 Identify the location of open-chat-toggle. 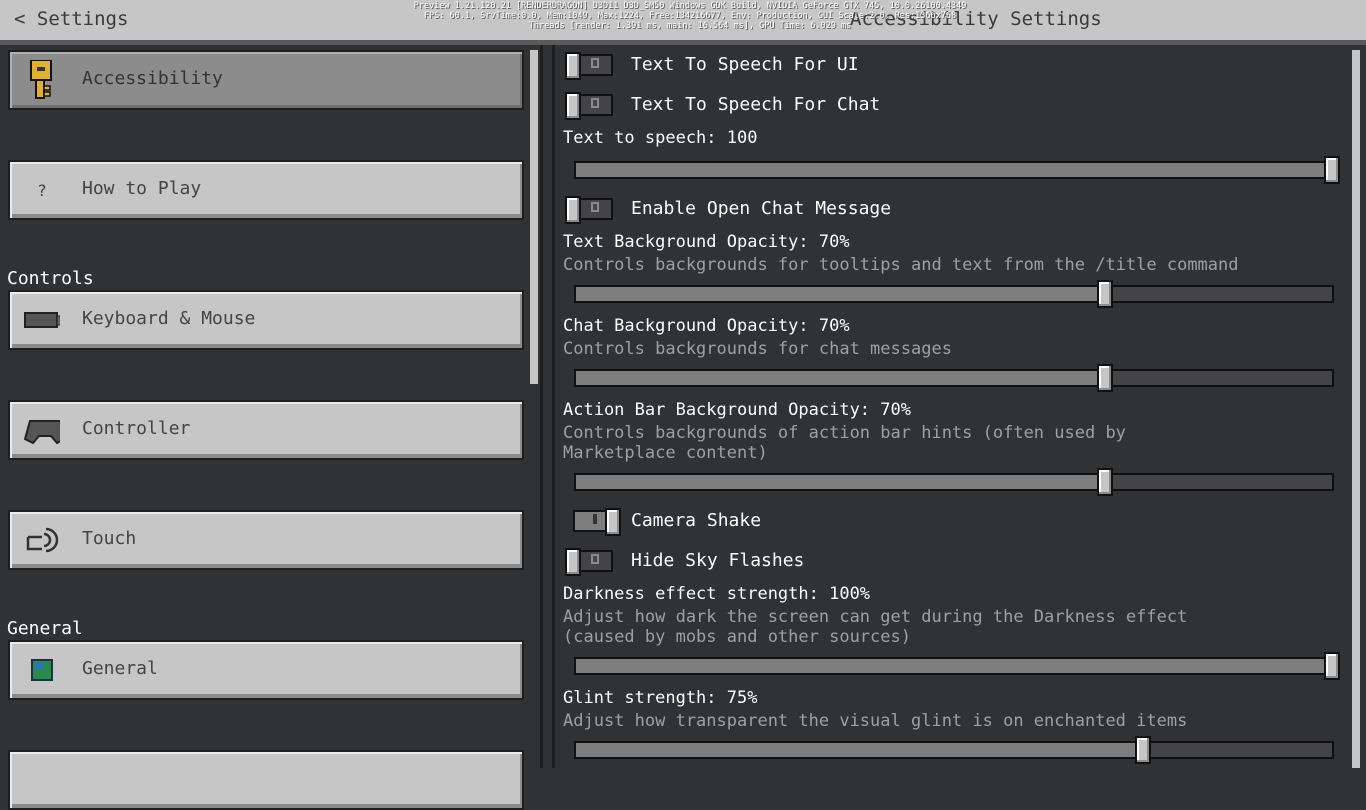
(589, 210).